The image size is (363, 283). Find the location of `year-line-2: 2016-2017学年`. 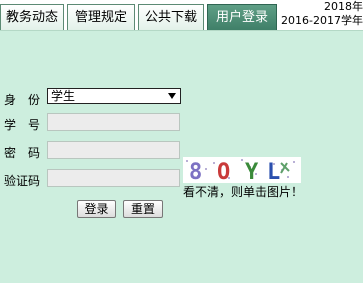

year-line-2: 2016-2017学年 is located at coordinates (322, 20).